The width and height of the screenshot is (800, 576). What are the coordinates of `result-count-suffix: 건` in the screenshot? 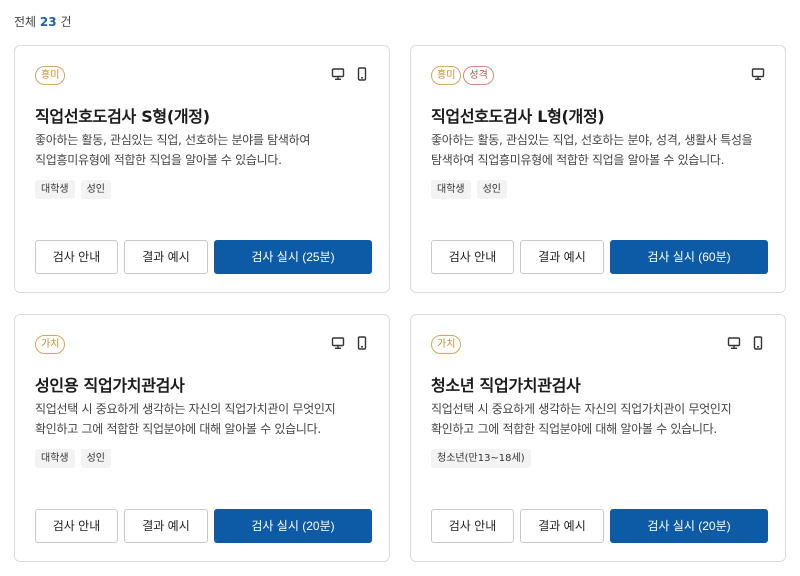 It's located at (66, 22).